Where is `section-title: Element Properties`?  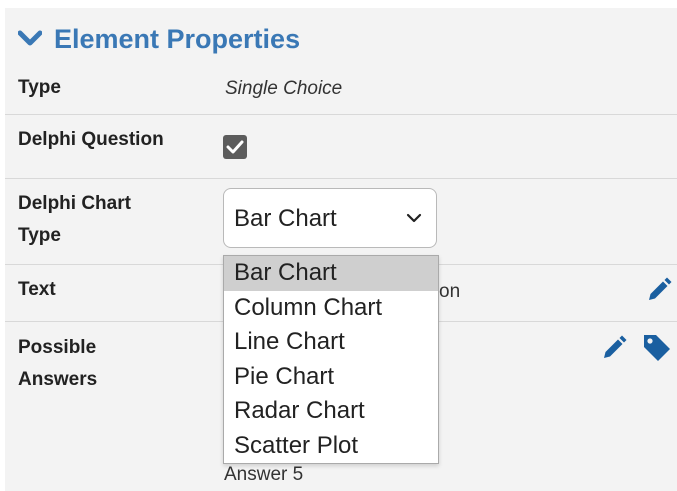 section-title: Element Properties is located at coordinates (177, 38).